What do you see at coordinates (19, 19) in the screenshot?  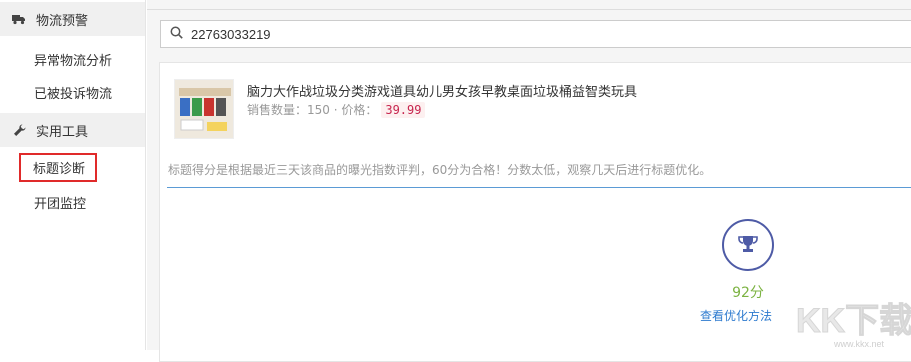 I see `truck-icon` at bounding box center [19, 19].